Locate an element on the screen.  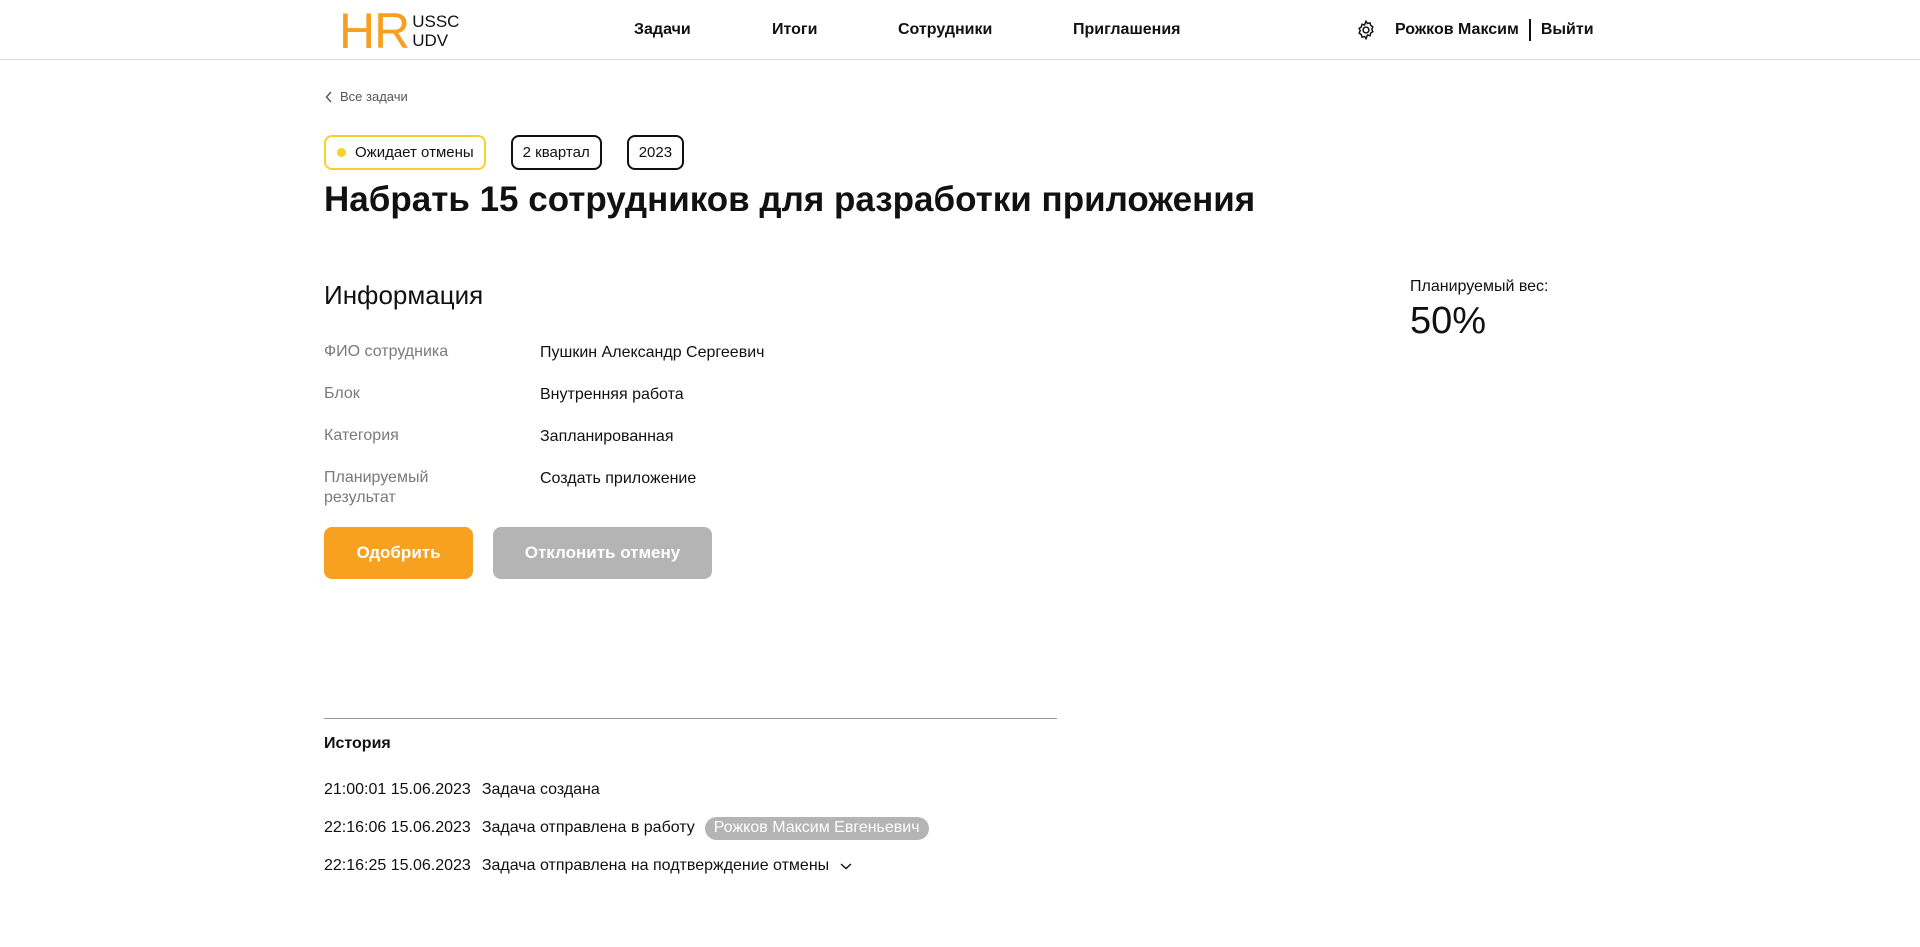
history-title: История is located at coordinates (357, 743).